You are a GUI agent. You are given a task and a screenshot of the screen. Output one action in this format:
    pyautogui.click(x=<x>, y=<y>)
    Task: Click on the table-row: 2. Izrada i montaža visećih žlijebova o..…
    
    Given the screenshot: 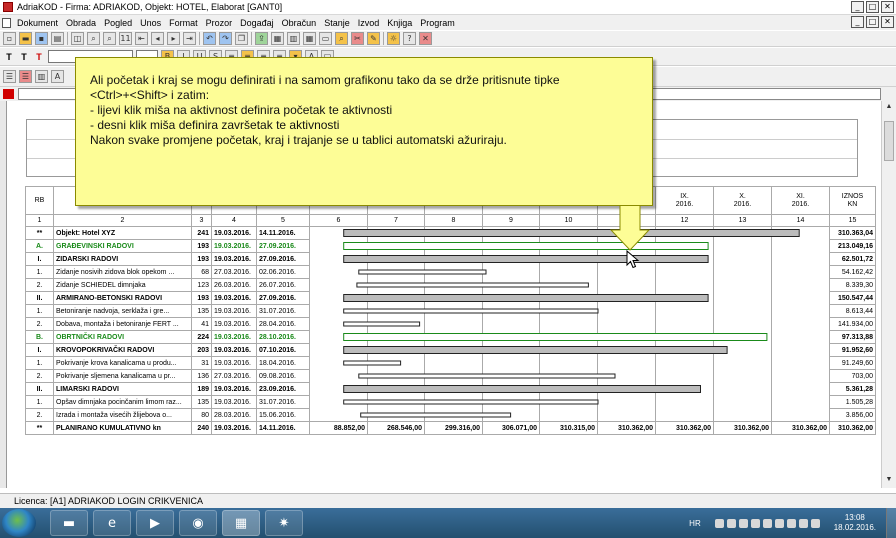 What is the action you would take?
    pyautogui.click(x=450, y=415)
    